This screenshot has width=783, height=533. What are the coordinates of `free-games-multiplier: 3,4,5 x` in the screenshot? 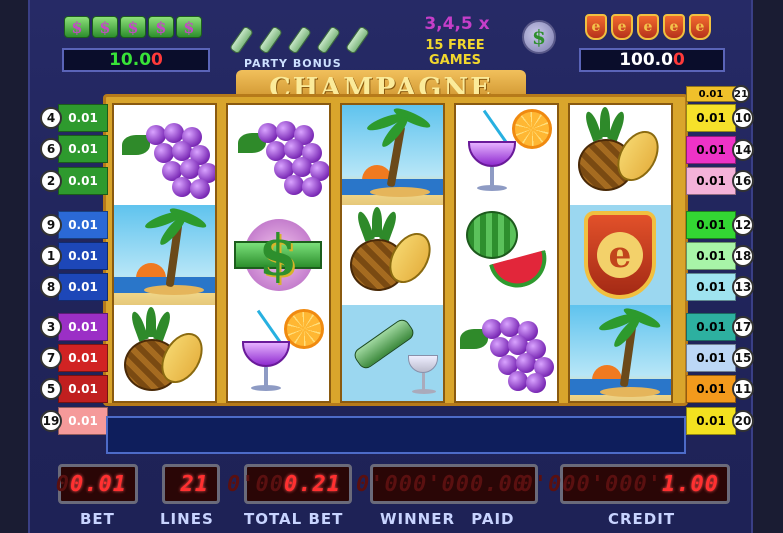 It's located at (457, 24).